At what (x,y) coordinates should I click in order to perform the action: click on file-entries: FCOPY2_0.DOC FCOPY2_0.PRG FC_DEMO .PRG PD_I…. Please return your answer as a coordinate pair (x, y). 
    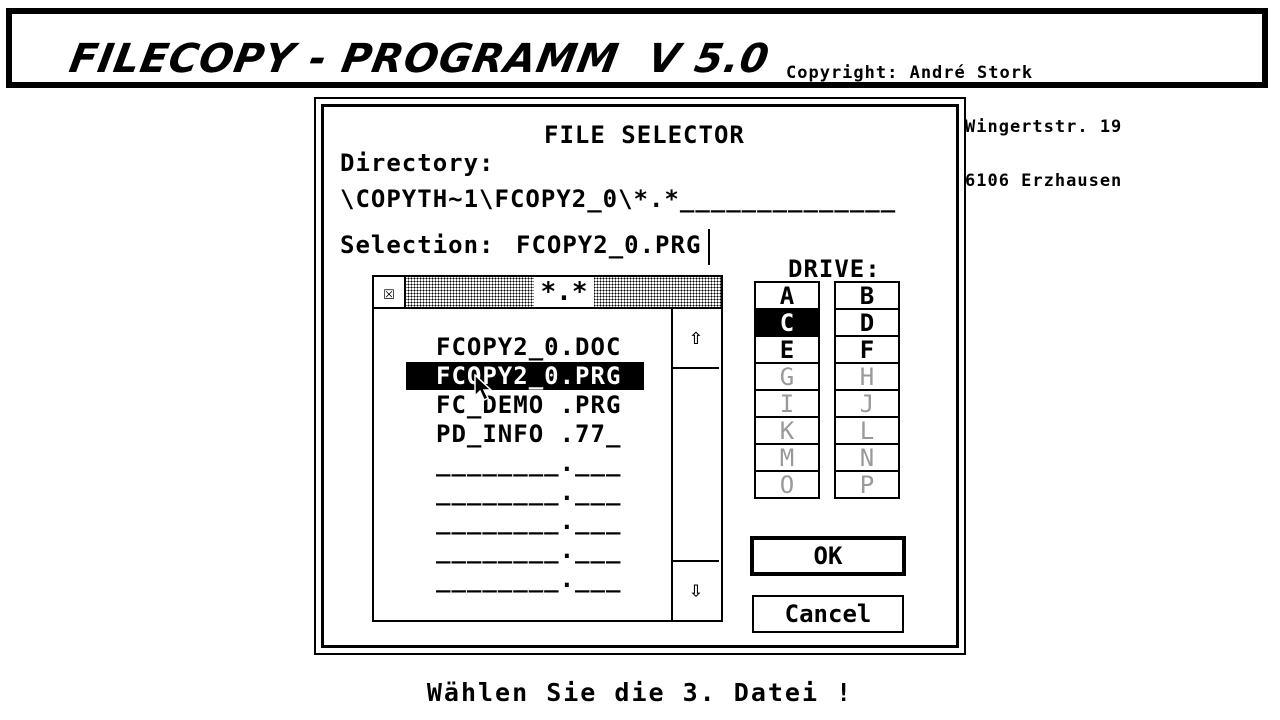
    Looking at the image, I should click on (524, 464).